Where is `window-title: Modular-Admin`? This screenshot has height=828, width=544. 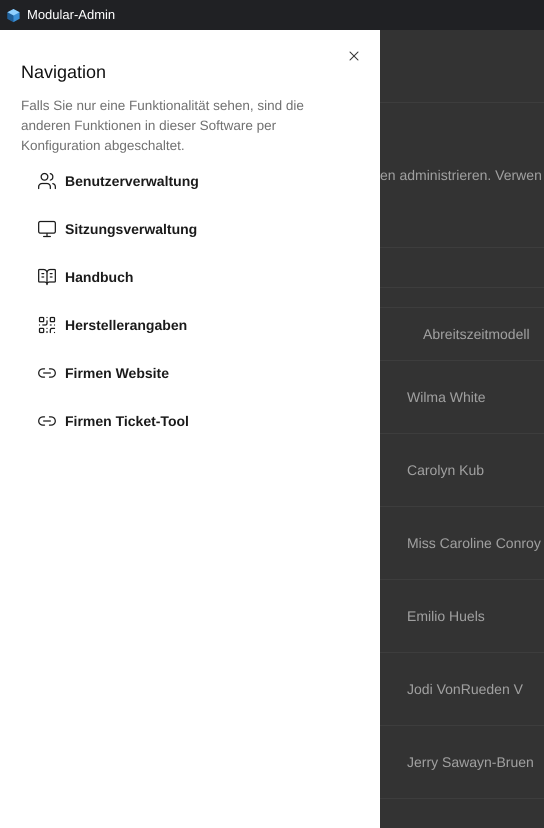
window-title: Modular-Admin is located at coordinates (71, 15).